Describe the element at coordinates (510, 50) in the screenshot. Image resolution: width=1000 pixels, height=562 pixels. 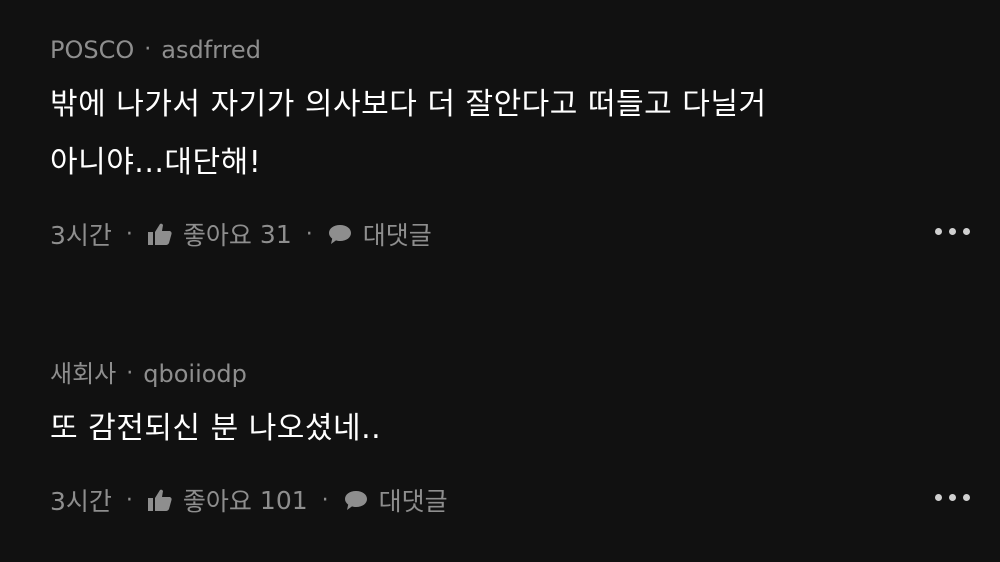
I see `comment-meta: POSCO · asdfrred` at that location.